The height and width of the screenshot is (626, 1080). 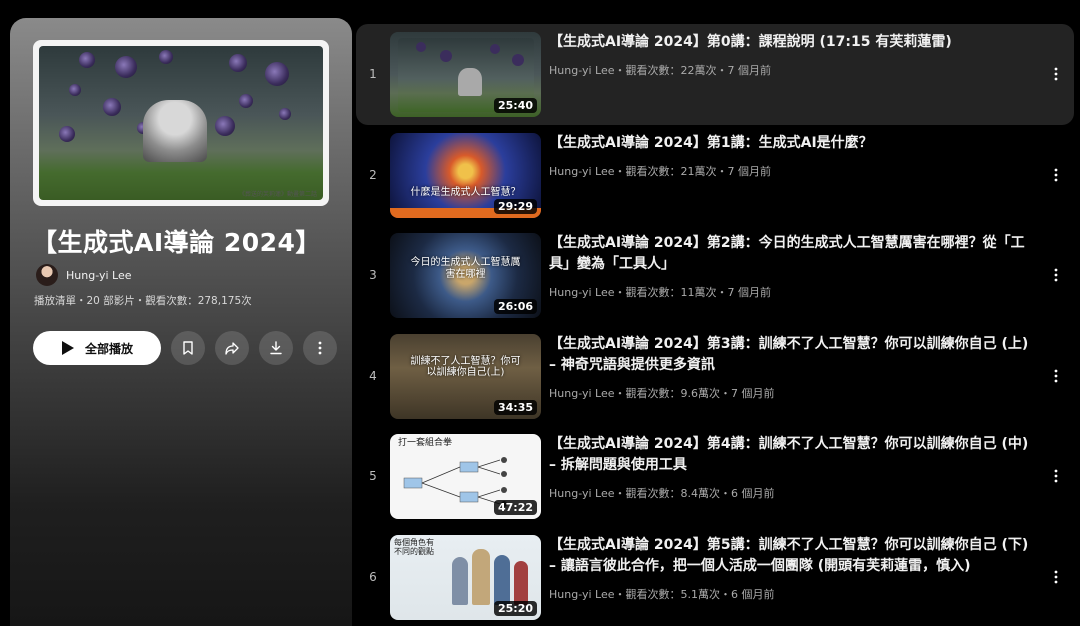 What do you see at coordinates (67, 348) in the screenshot?
I see `play-icon` at bounding box center [67, 348].